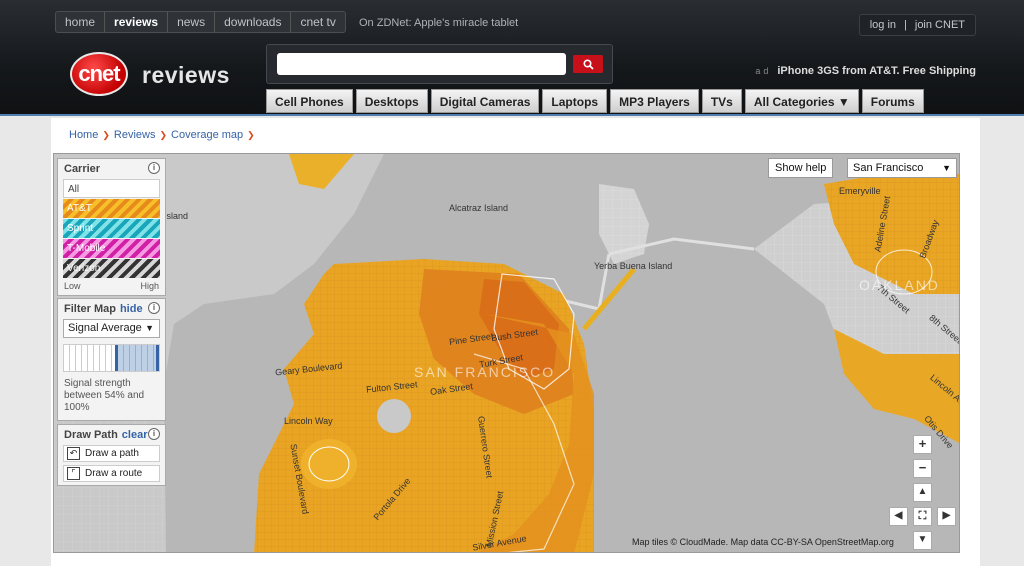 The image size is (1024, 566). I want to click on draw-path-label: Draw a path, so click(112, 453).